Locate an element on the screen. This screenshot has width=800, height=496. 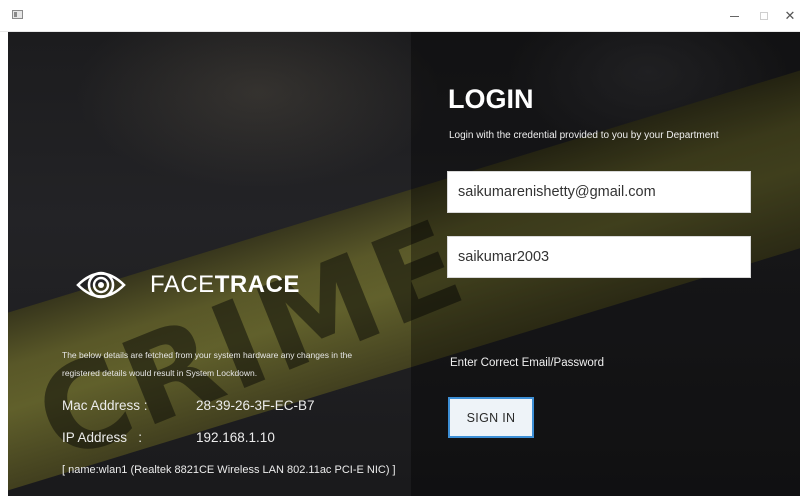
app-icon is located at coordinates (17, 14).